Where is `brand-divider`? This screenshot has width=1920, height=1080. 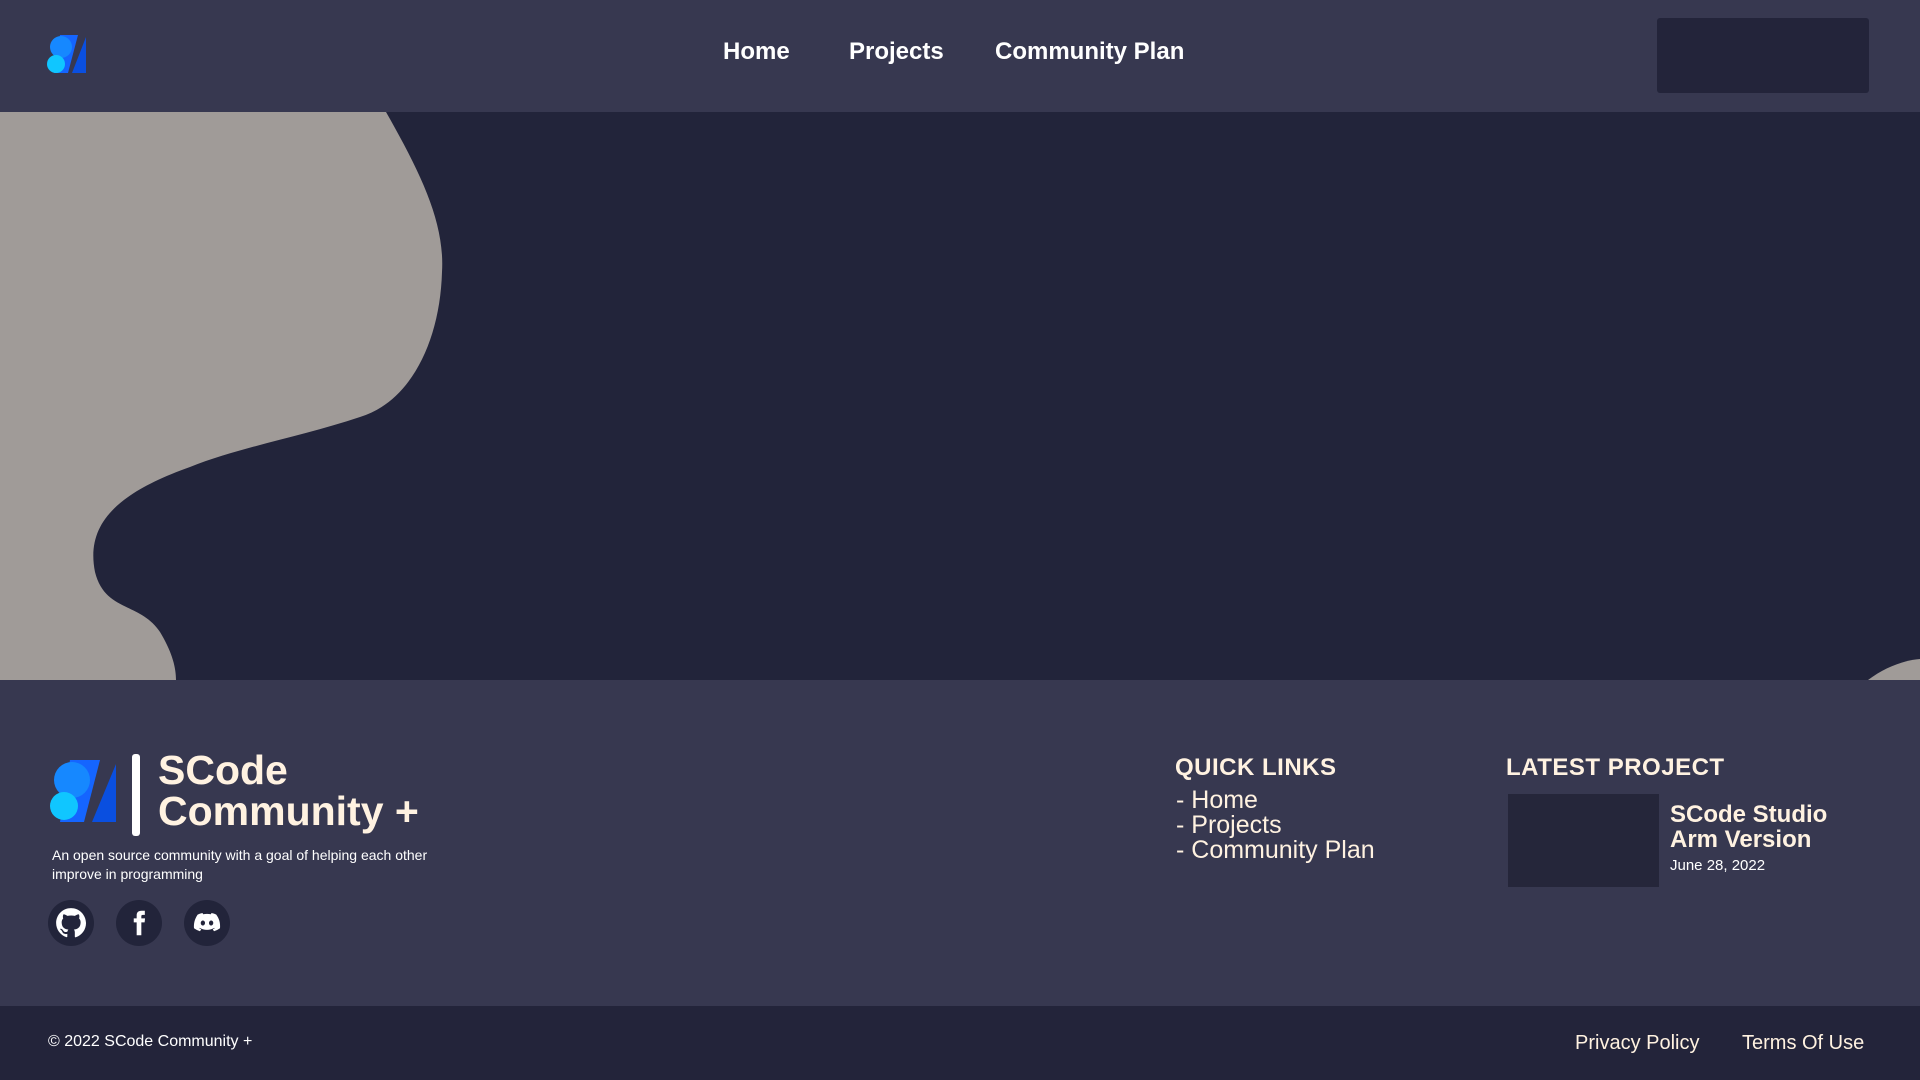 brand-divider is located at coordinates (136, 795).